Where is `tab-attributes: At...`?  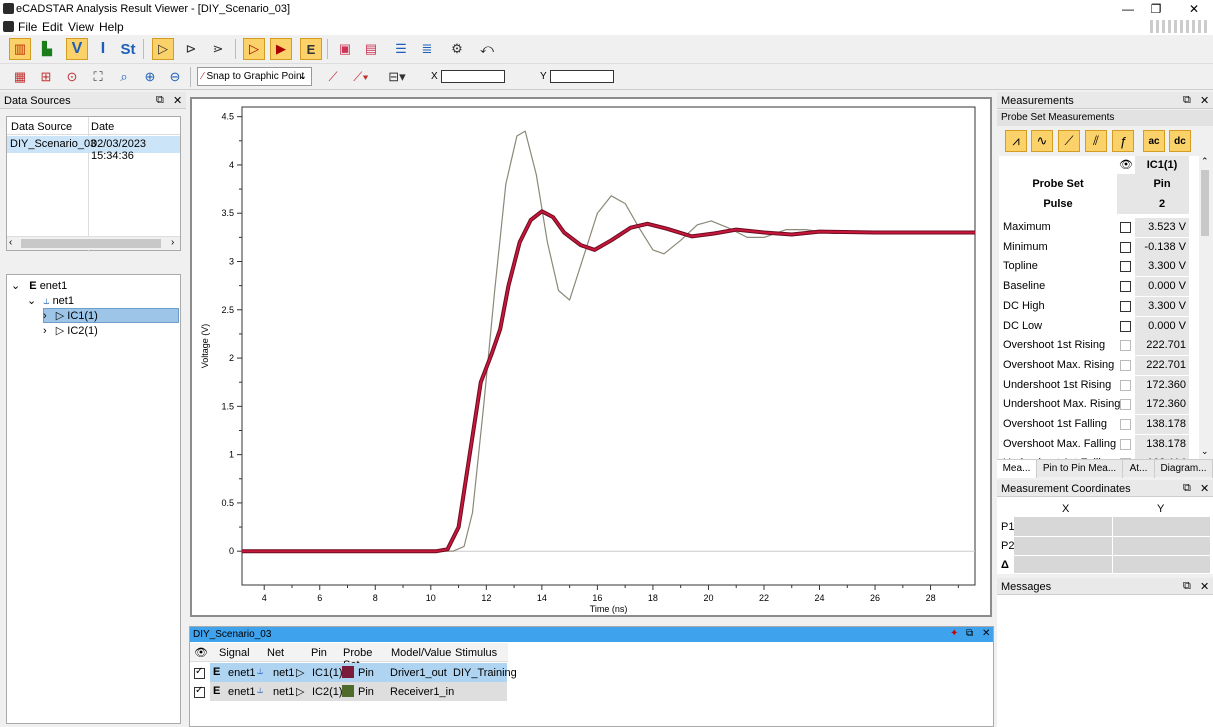 tab-attributes: At... is located at coordinates (1139, 469).